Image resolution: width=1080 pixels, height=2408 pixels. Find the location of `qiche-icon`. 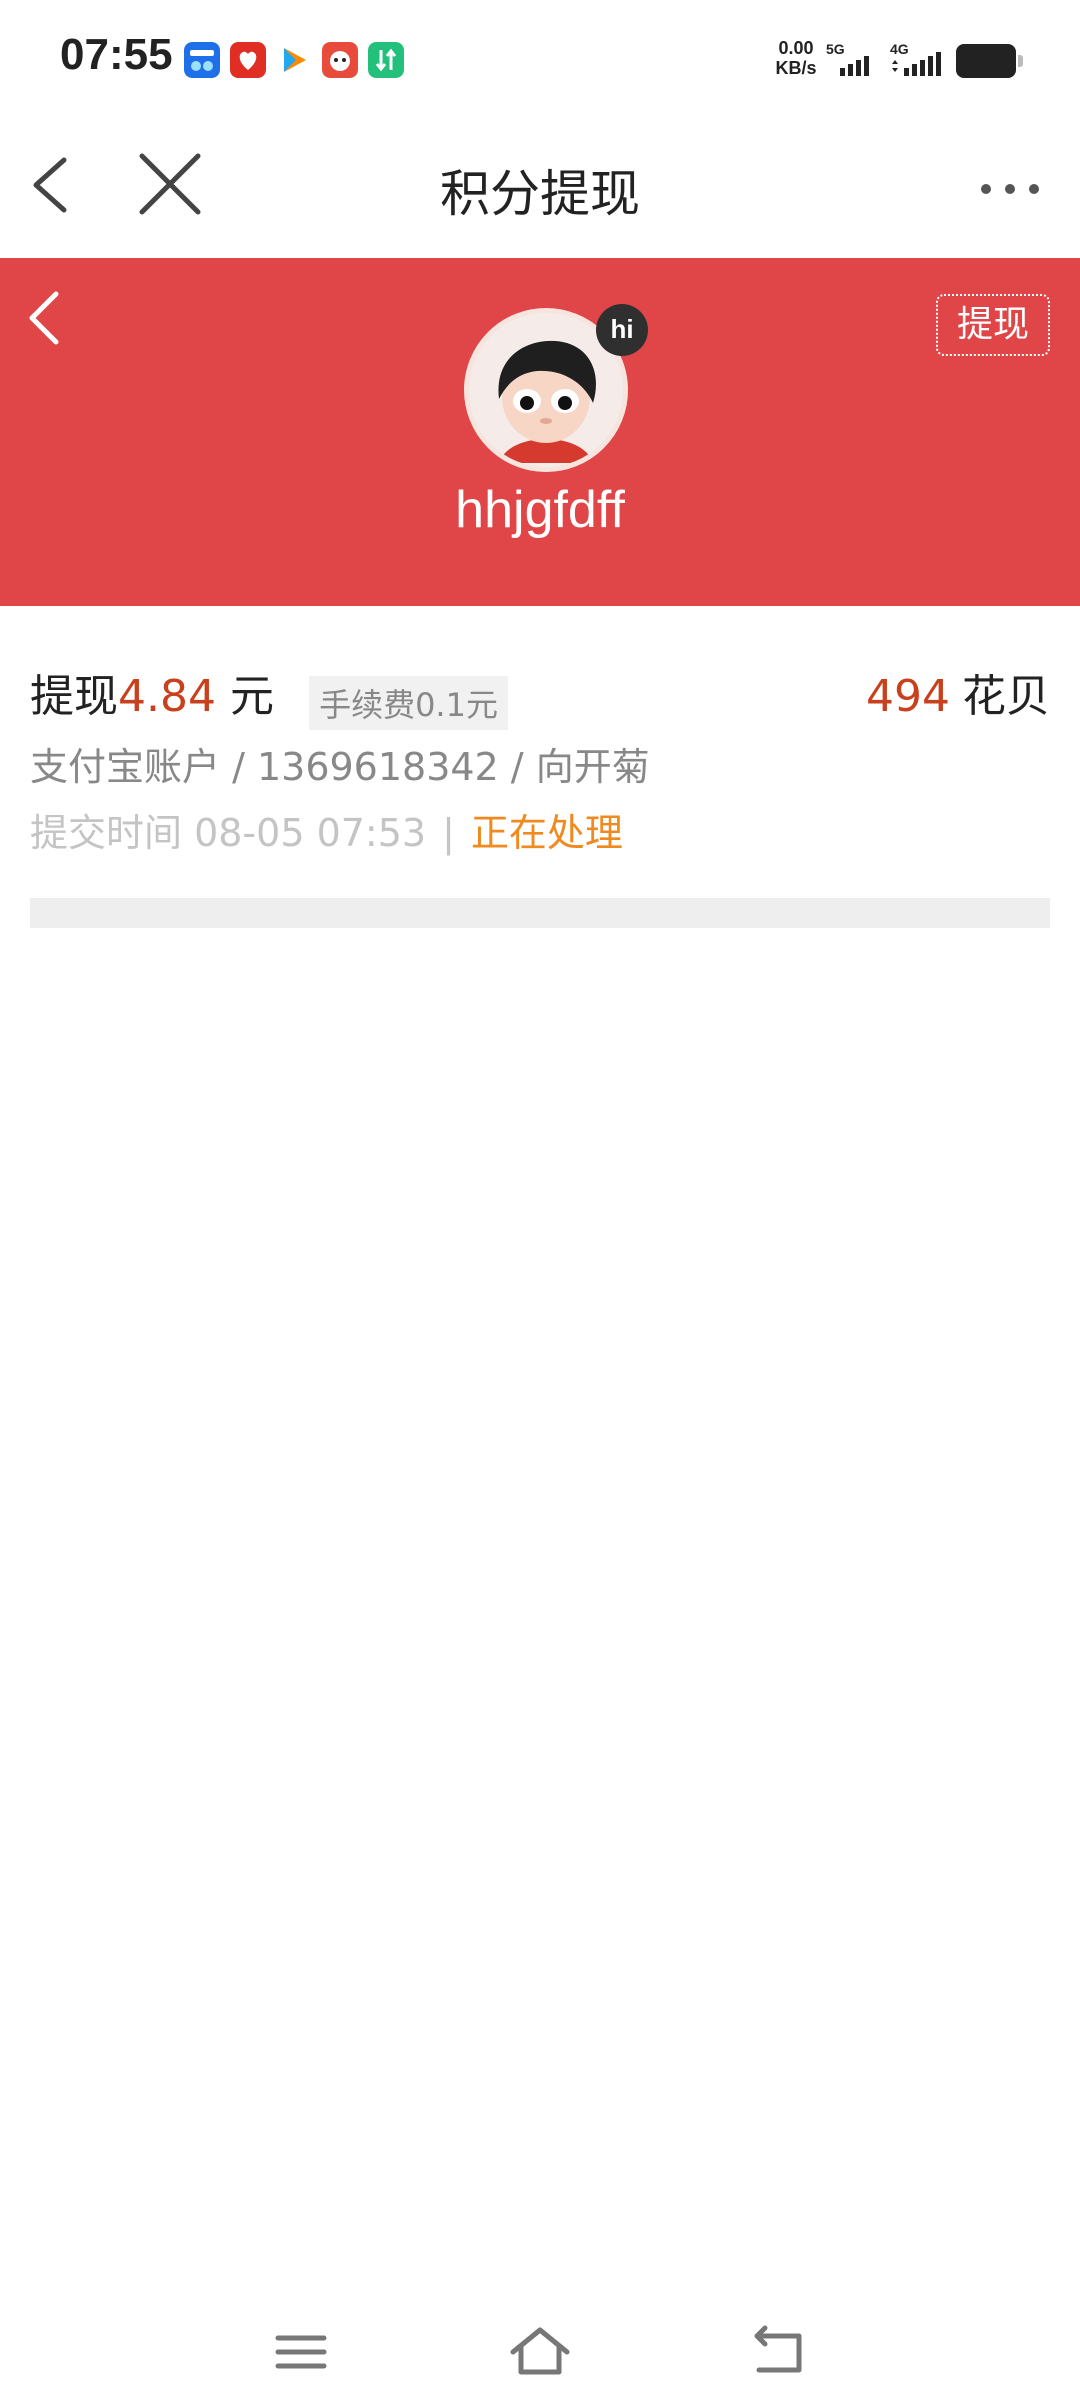

qiche-icon is located at coordinates (202, 60).